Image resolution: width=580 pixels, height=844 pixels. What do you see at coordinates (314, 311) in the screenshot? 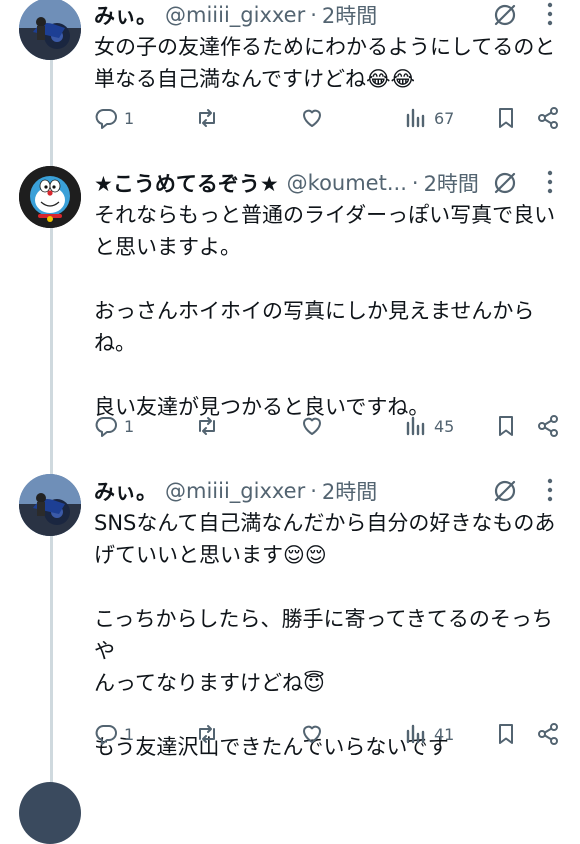
I see `tweet-line: おっさんホイホイの写真にしか見えませんから` at bounding box center [314, 311].